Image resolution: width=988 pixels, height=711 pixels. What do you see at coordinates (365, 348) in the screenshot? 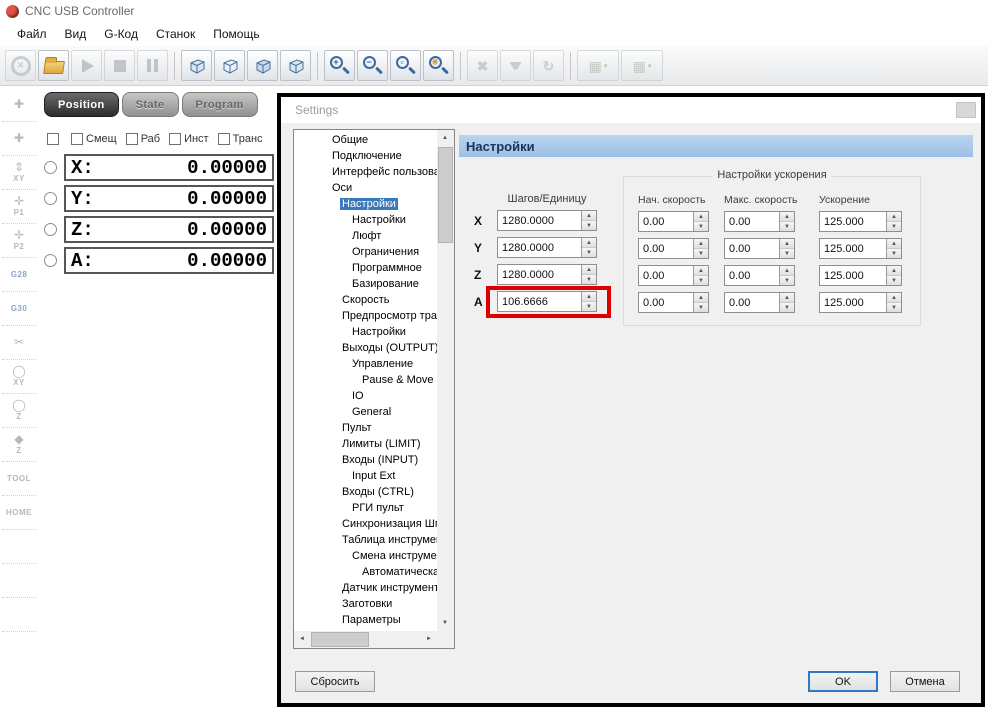
I see `tree-item: Выходы (OUTPUT)` at bounding box center [365, 348].